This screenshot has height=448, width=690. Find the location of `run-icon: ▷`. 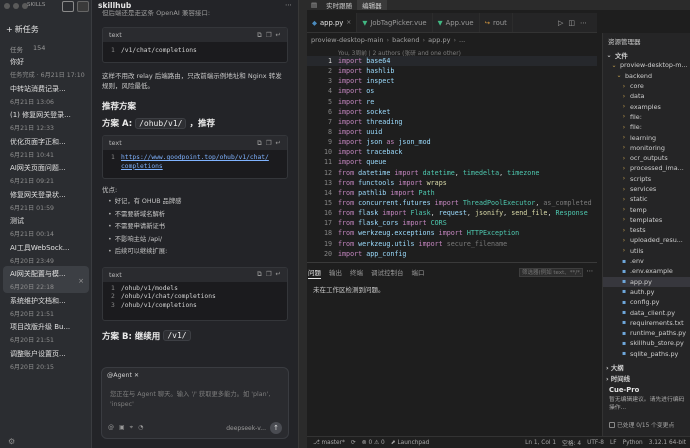

run-icon: ▷ is located at coordinates (560, 23).